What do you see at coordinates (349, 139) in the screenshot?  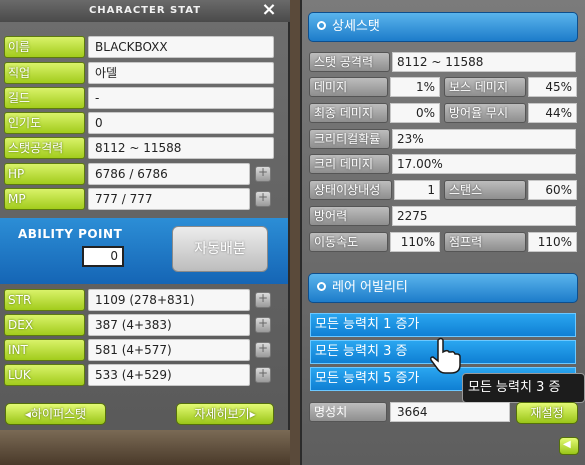 I see `crit-rate-label: 크리티컬확률` at bounding box center [349, 139].